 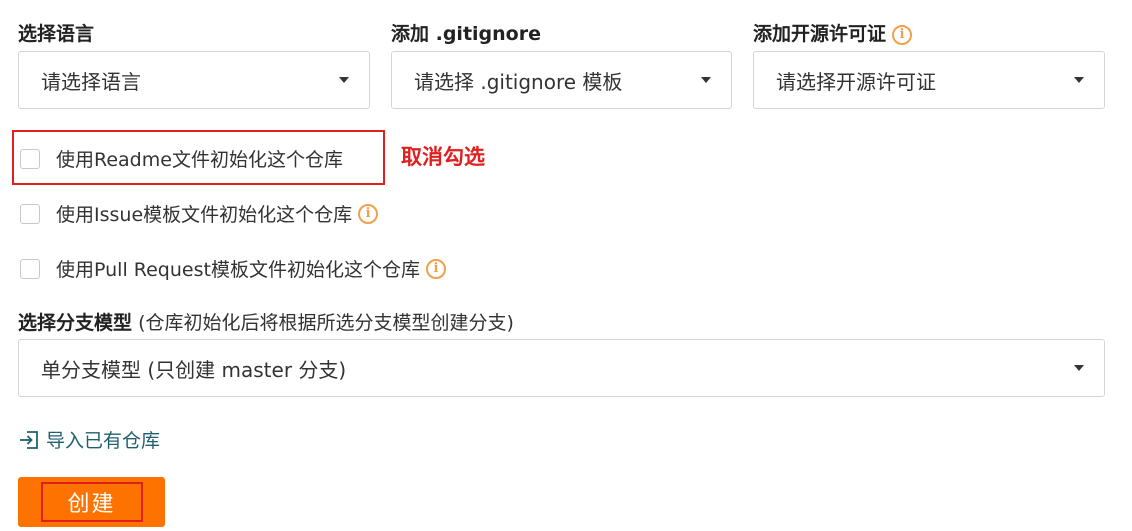 What do you see at coordinates (561, 368) in the screenshot?
I see `branch-model-select: 单分支模型 (只创建 master 分支)` at bounding box center [561, 368].